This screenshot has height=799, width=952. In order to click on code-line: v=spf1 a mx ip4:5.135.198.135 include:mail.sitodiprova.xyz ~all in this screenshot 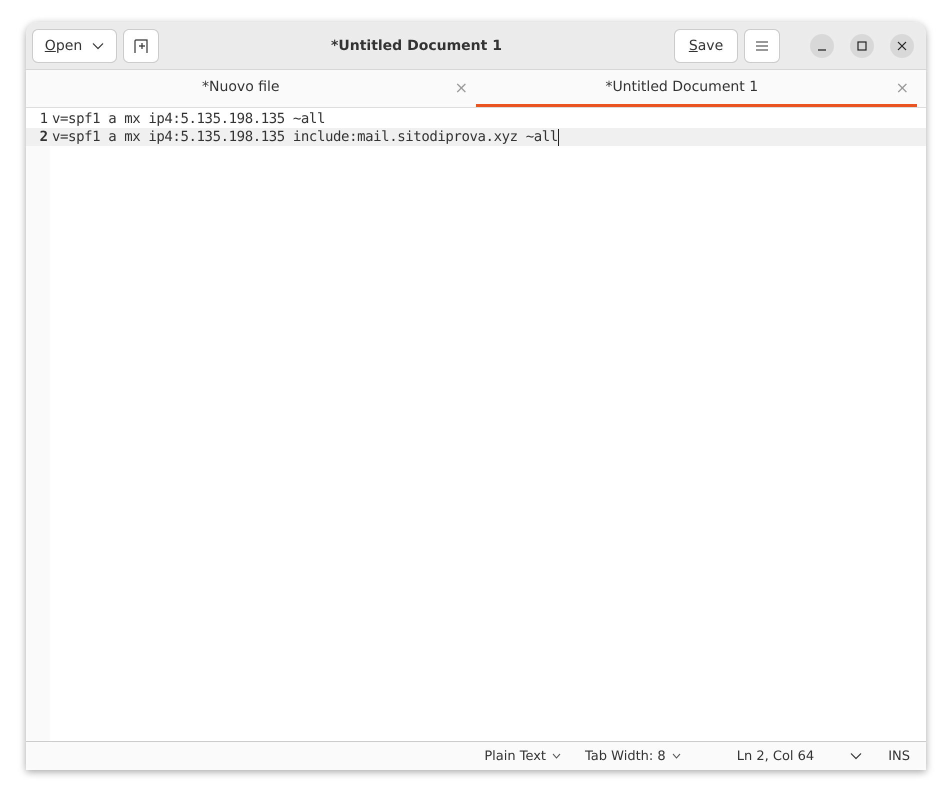, I will do `click(305, 137)`.